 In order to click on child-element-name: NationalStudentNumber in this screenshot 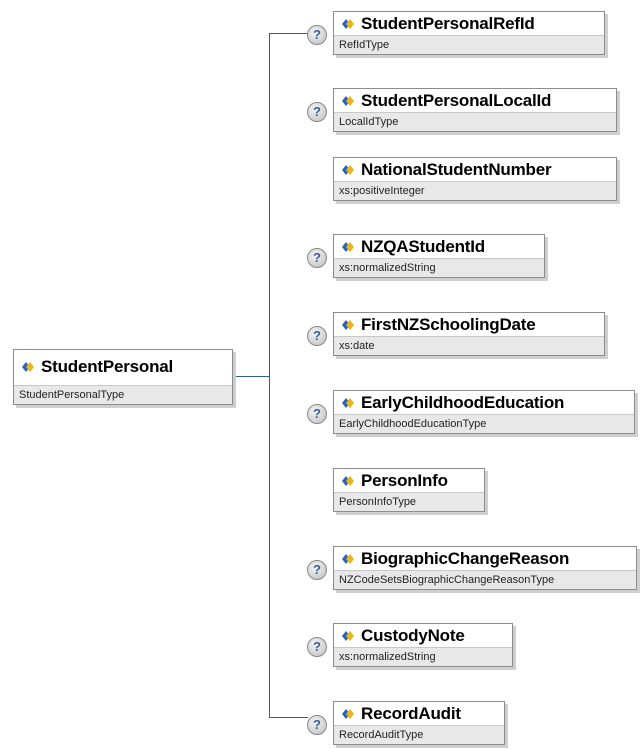, I will do `click(456, 169)`.